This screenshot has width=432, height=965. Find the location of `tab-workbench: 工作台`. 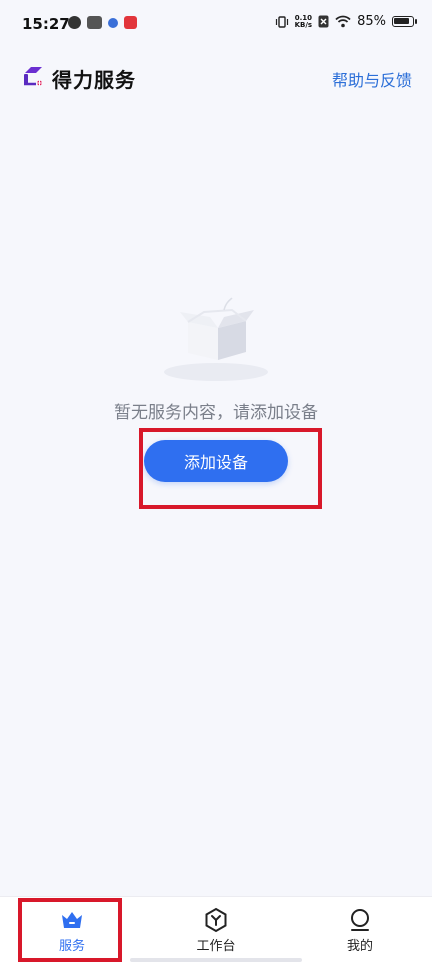

tab-workbench: 工作台 is located at coordinates (216, 931).